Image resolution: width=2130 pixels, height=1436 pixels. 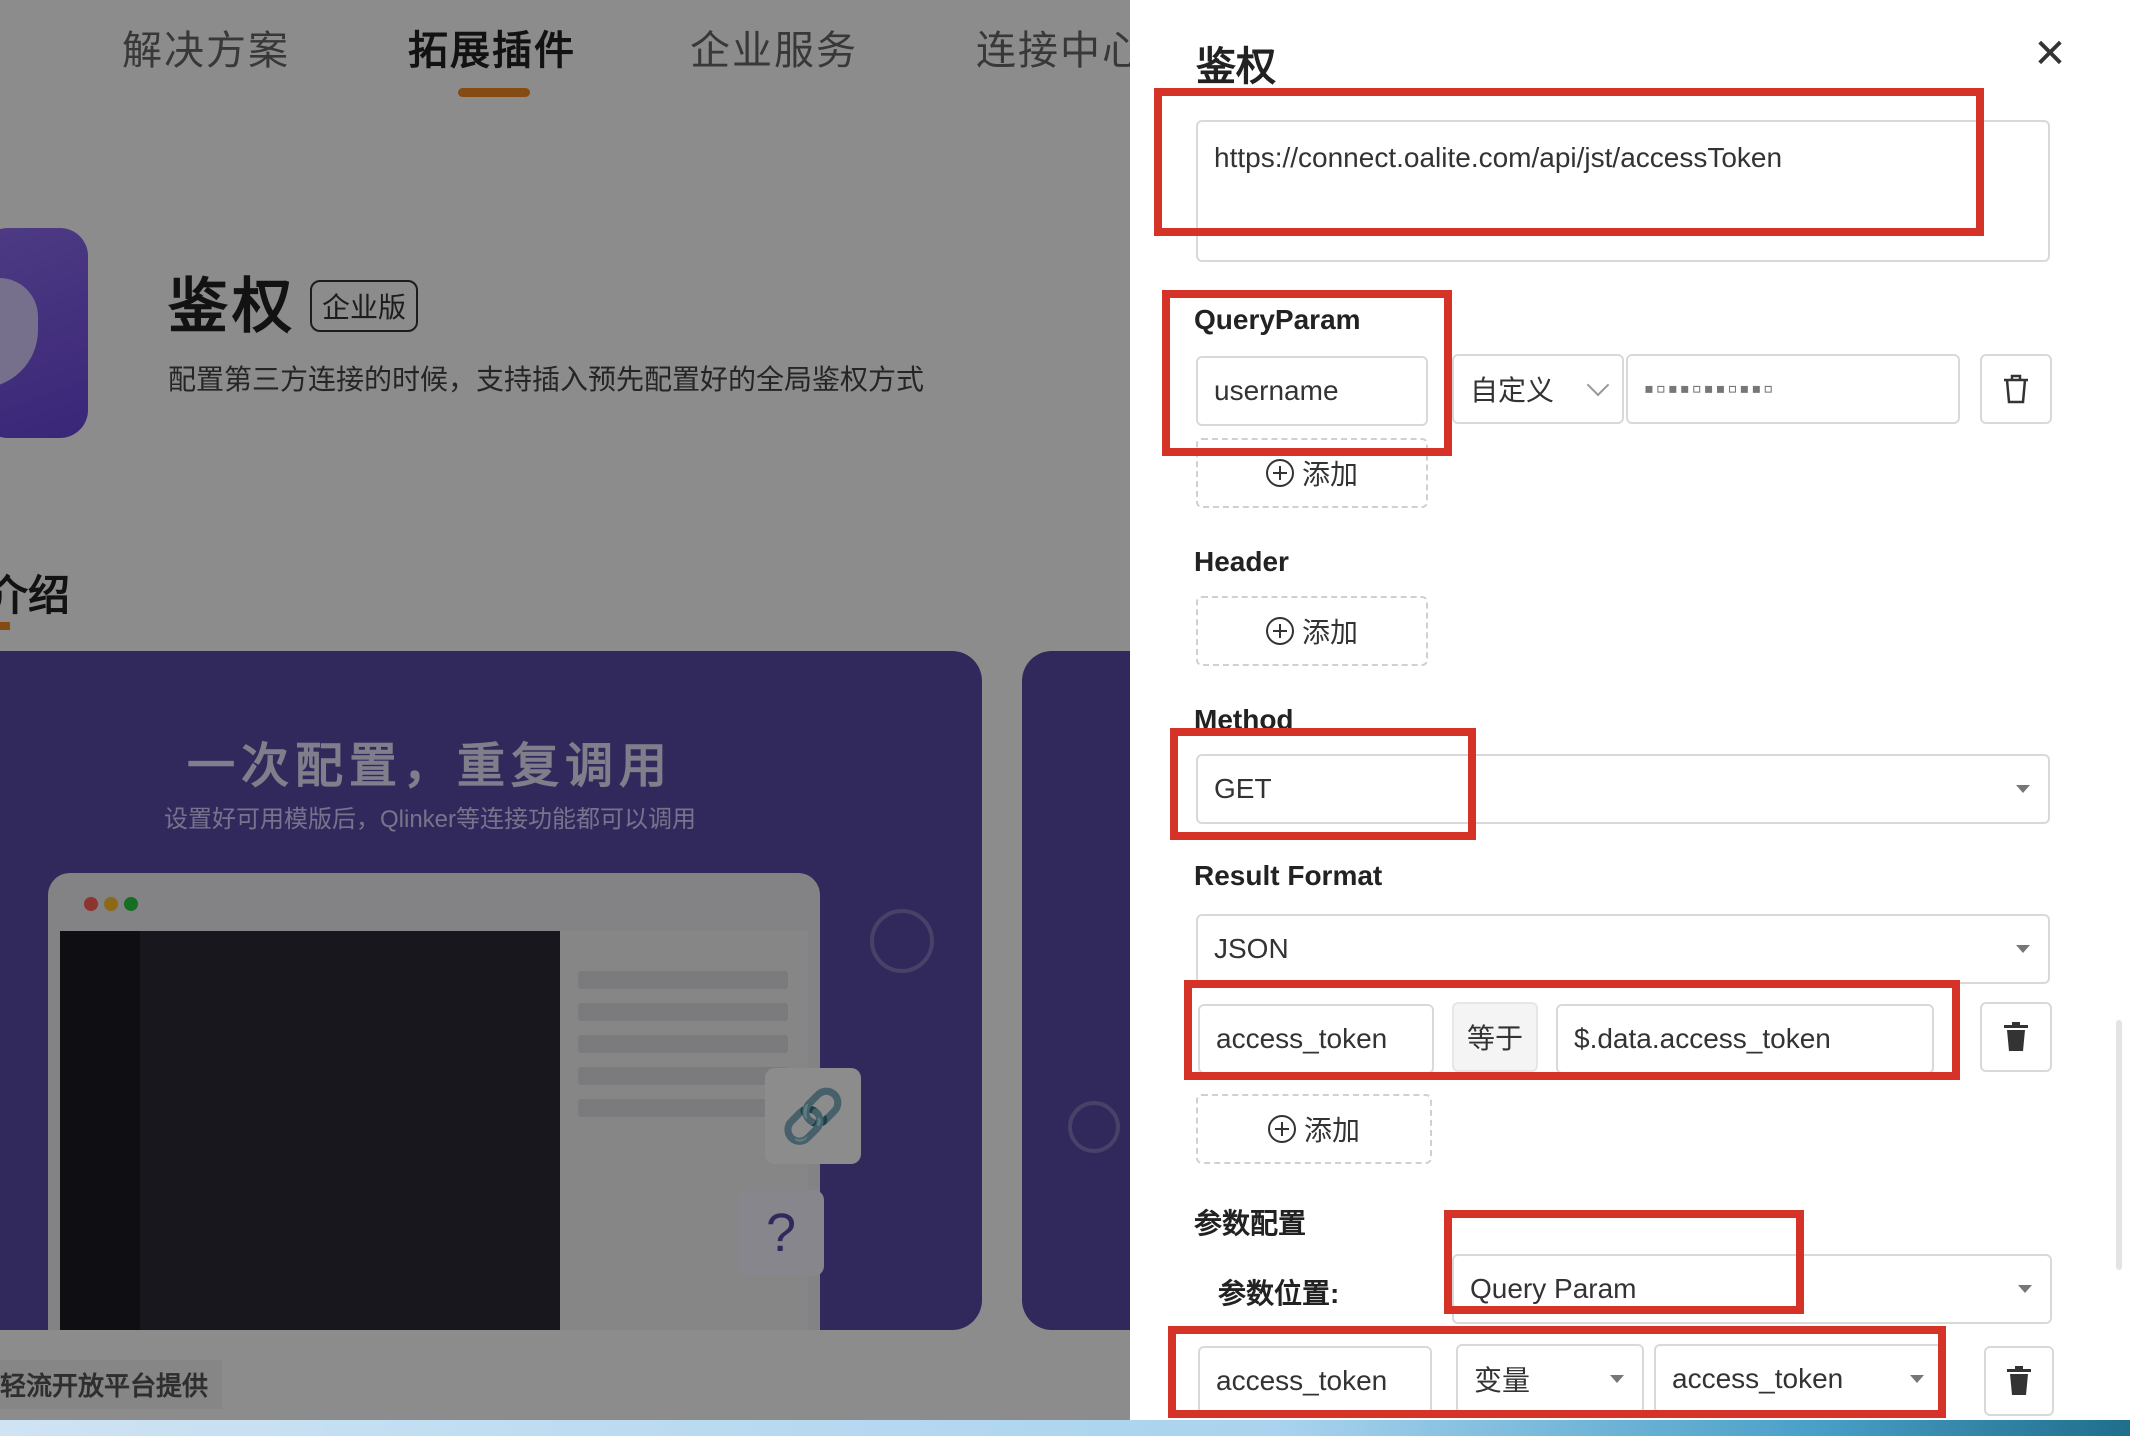 I want to click on param-config-label: 参数配置, so click(x=1250, y=1223).